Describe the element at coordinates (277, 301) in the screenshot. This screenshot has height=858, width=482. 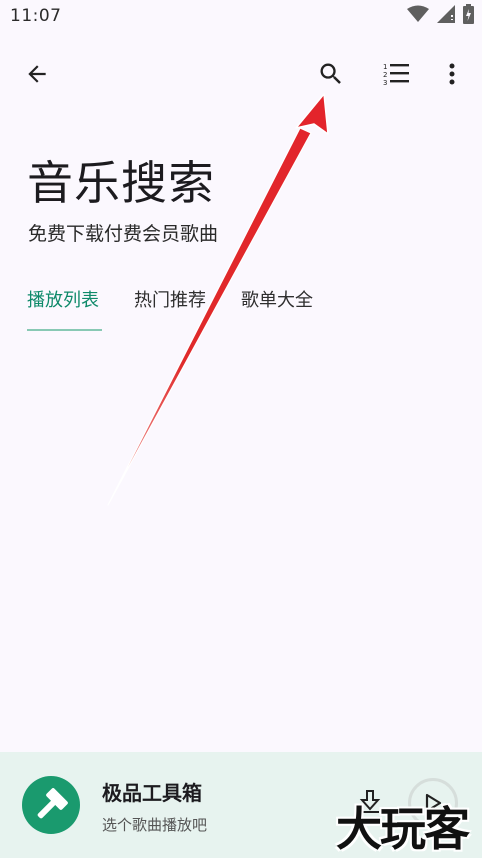
I see `tab-song-lists: 歌单大全` at that location.